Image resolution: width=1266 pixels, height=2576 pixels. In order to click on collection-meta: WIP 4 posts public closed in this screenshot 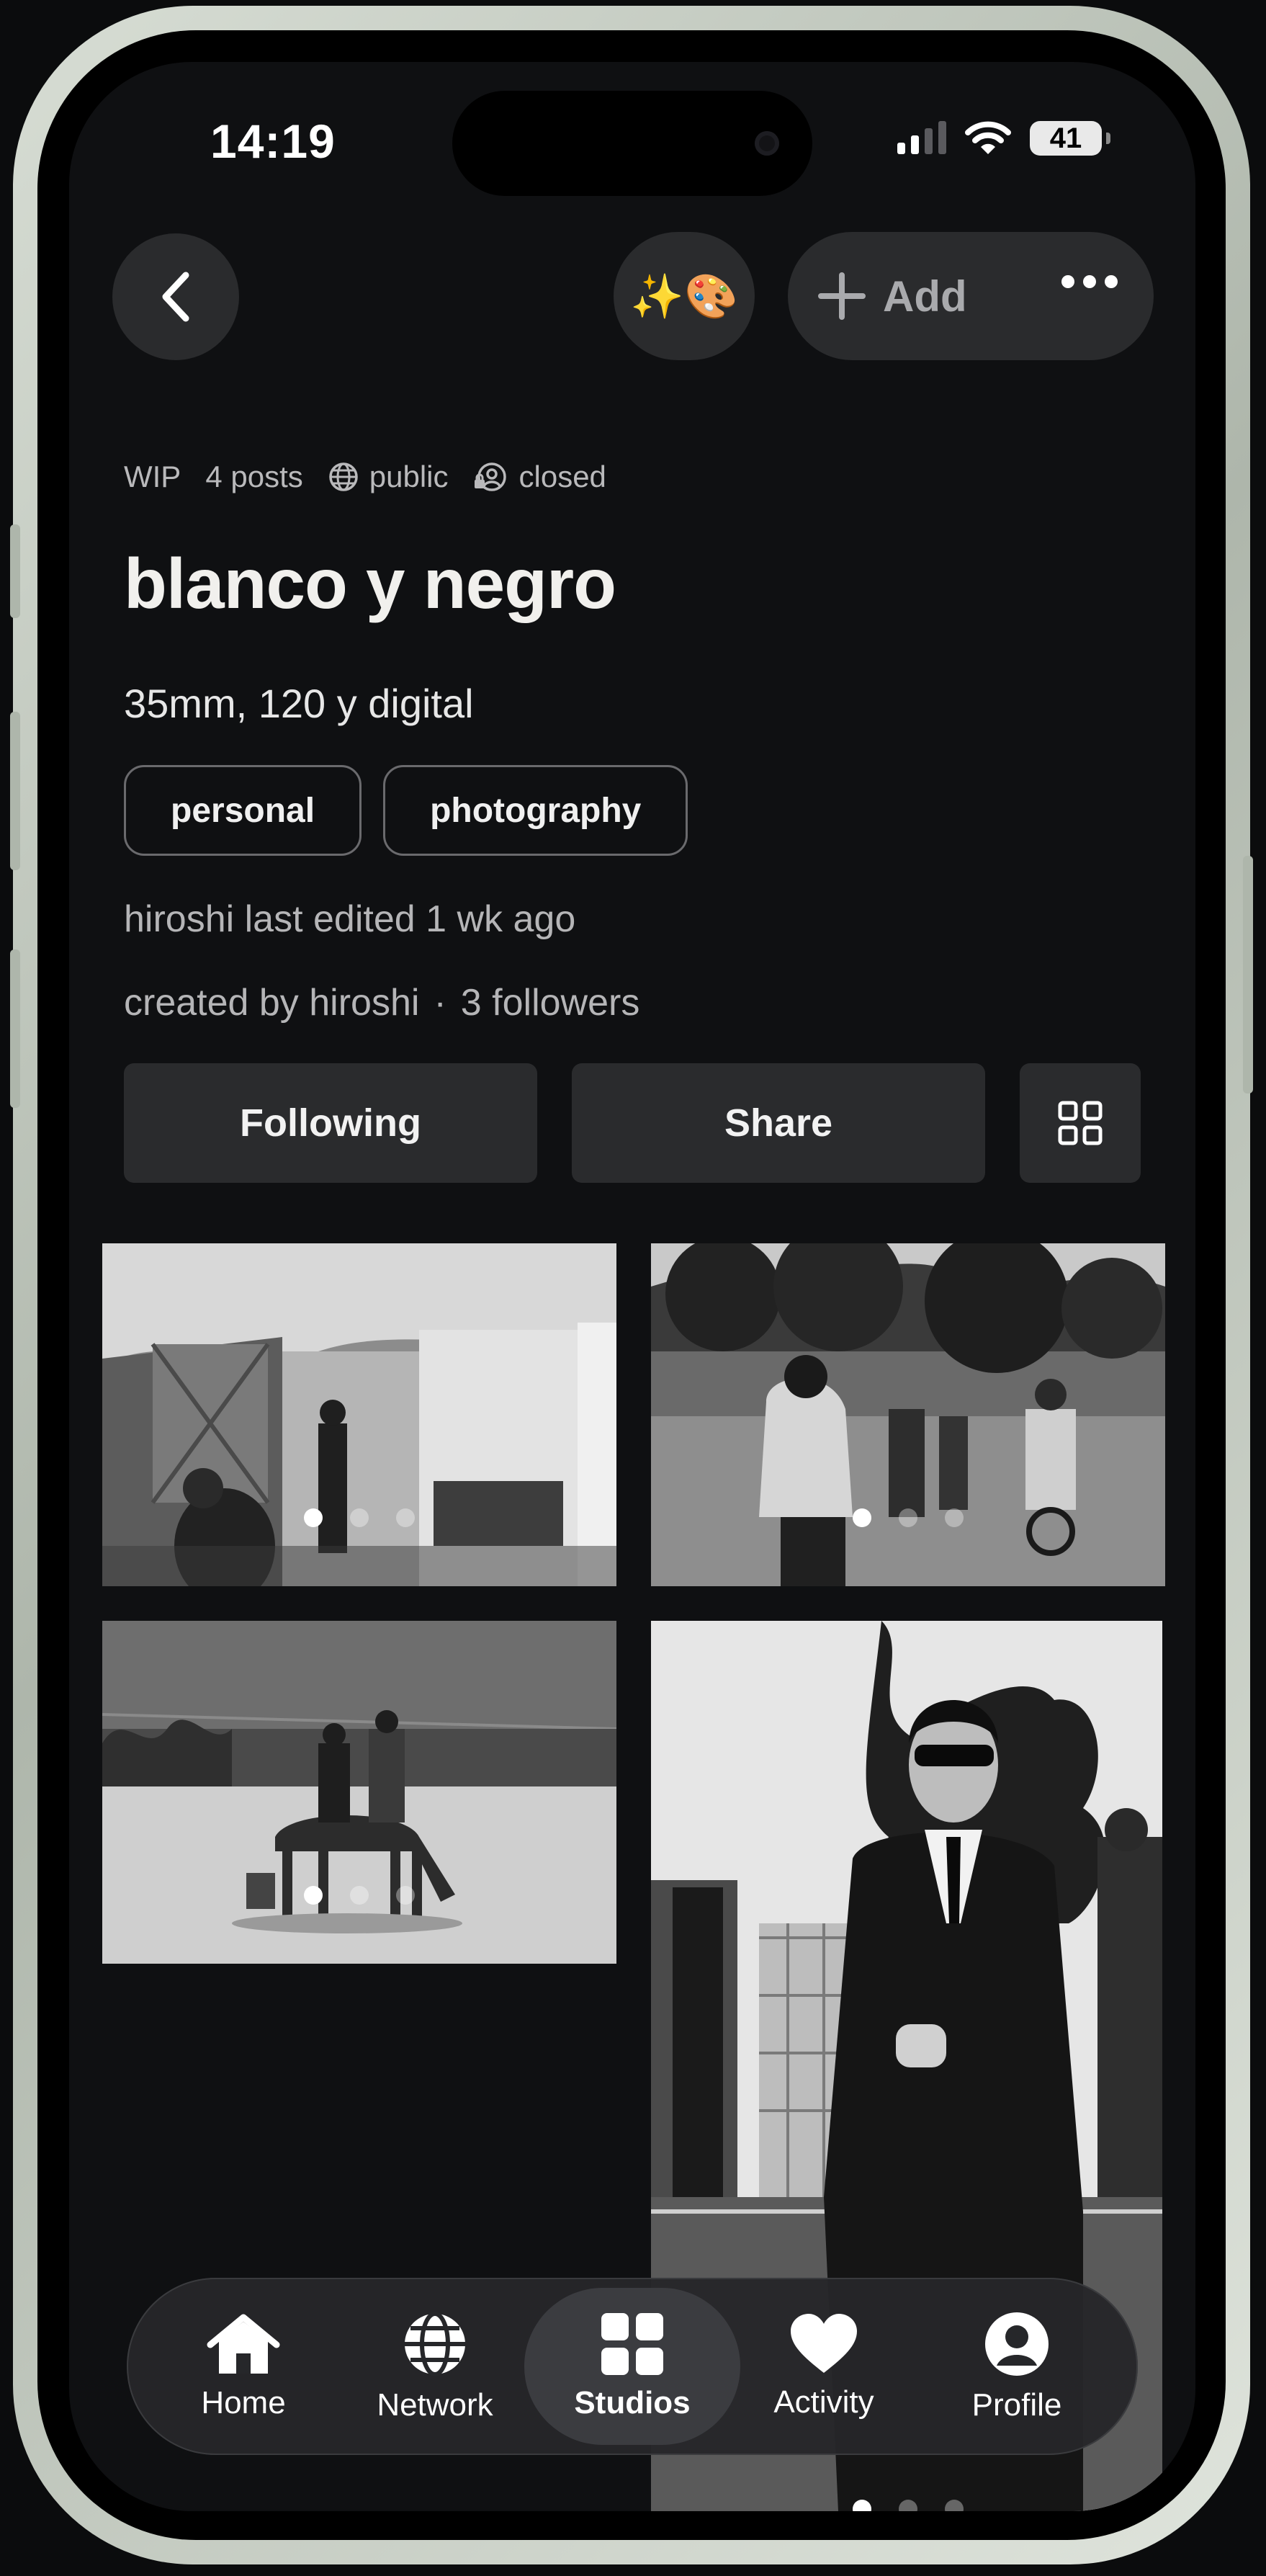, I will do `click(365, 477)`.